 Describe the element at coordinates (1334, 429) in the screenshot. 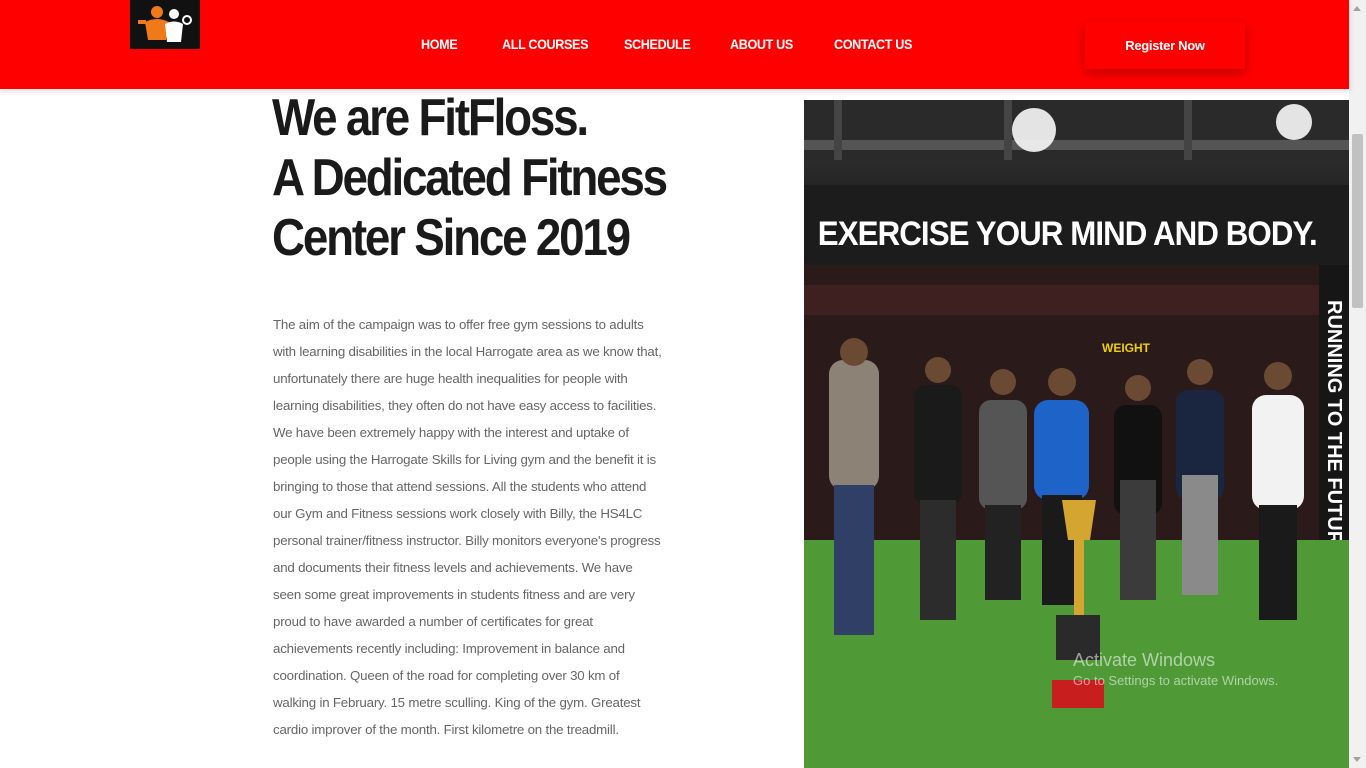

I see `side-banner-text: RUNNING TO THE FUTURE` at that location.